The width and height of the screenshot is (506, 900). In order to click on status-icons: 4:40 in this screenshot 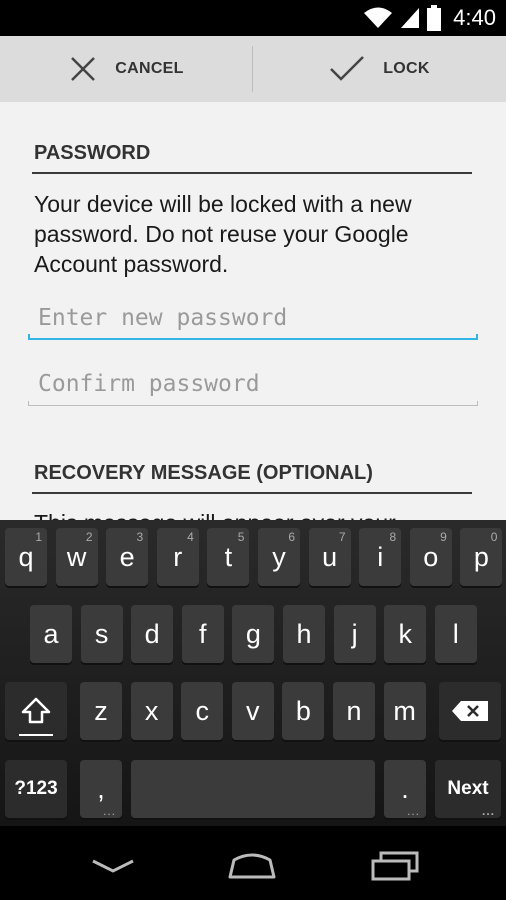, I will do `click(429, 18)`.